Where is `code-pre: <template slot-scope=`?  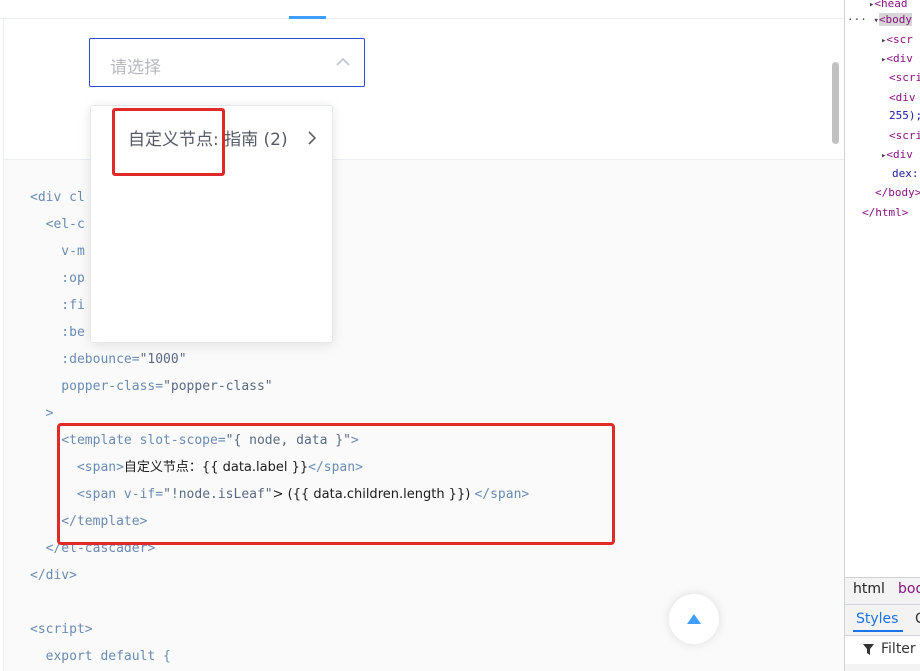
code-pre: <template slot-scope= is located at coordinates (128, 440).